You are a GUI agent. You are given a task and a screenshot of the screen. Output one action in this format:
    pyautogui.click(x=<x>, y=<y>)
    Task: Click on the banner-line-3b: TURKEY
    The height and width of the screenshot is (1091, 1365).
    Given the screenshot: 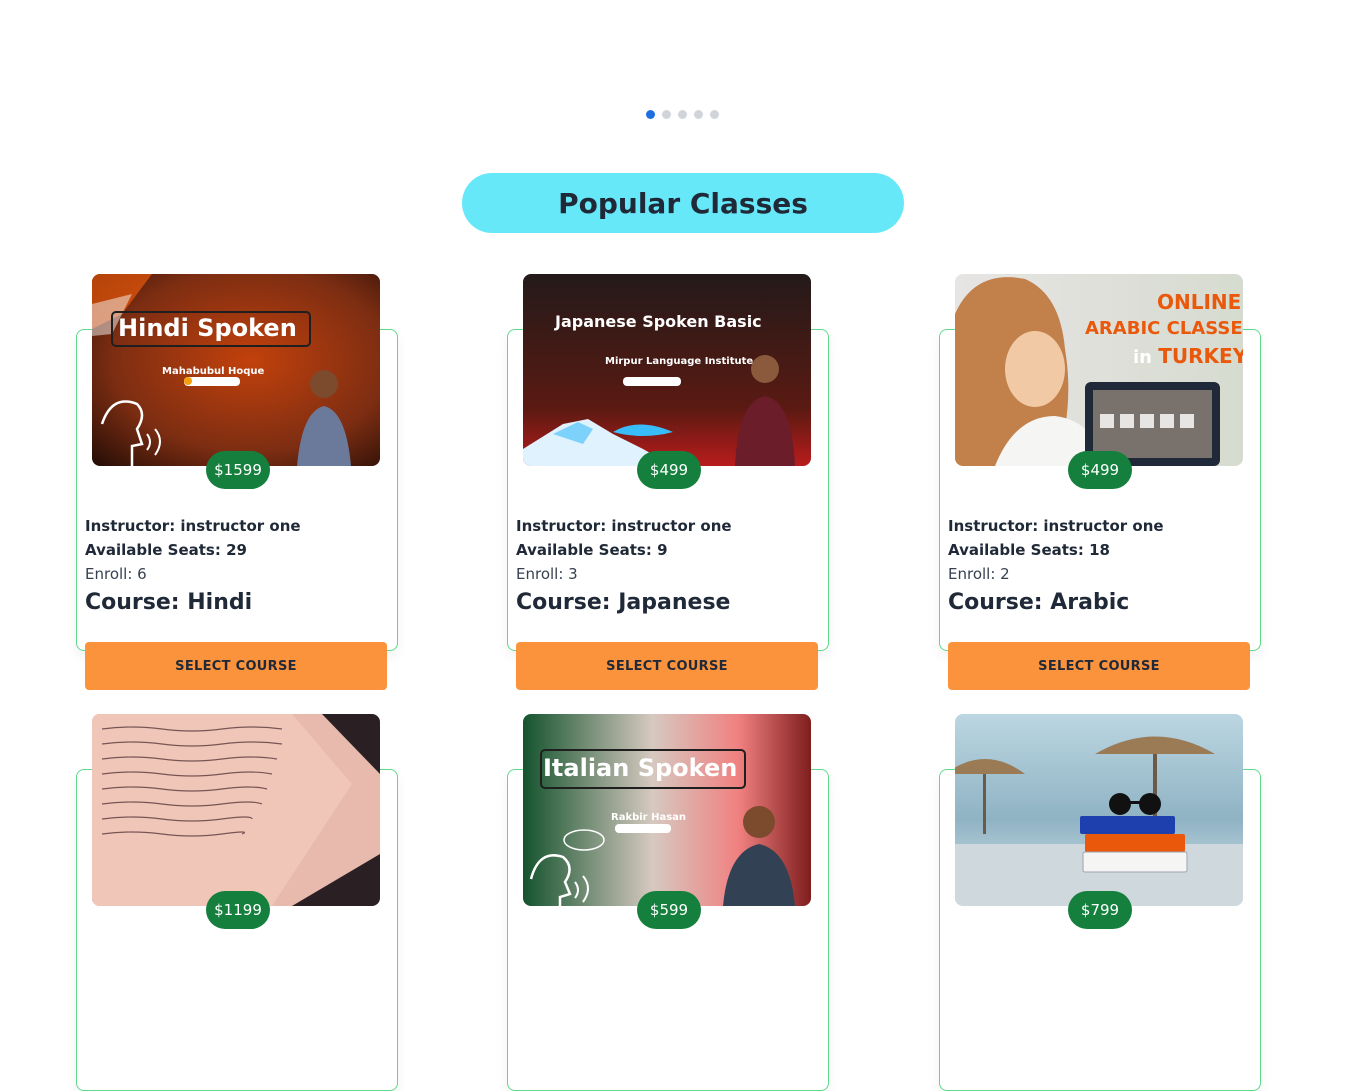 What is the action you would take?
    pyautogui.click(x=1200, y=356)
    